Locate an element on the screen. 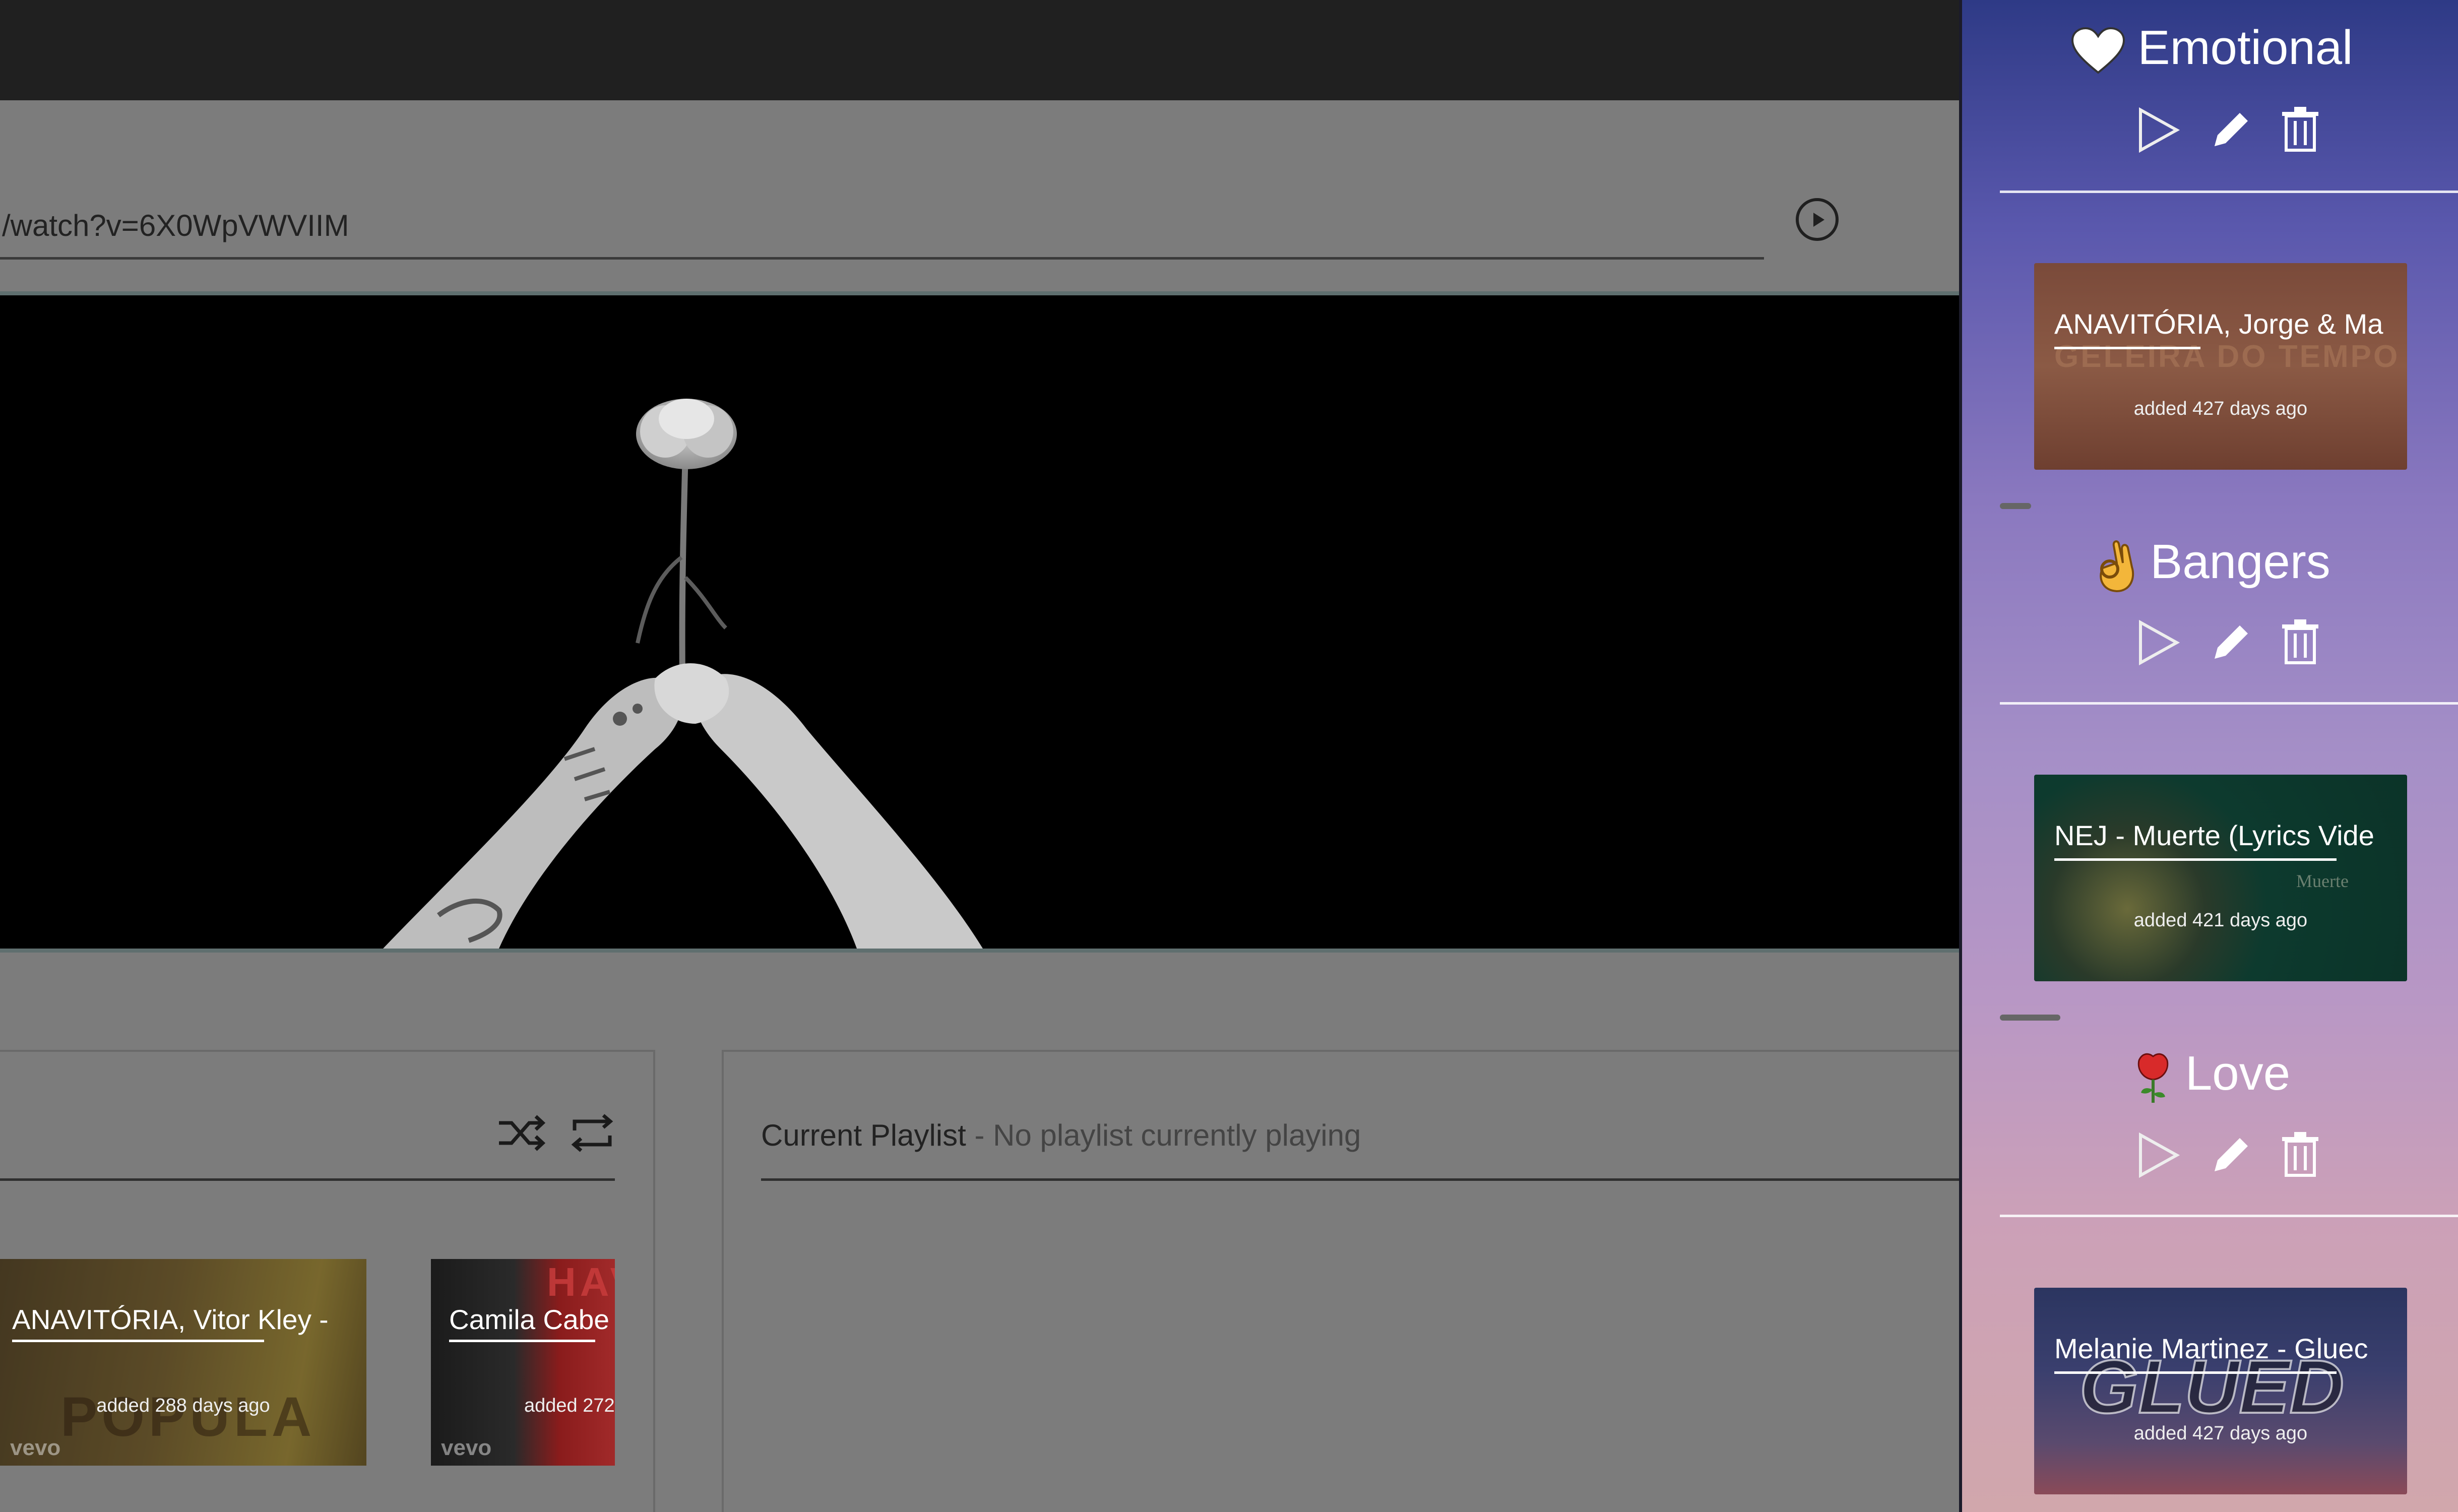 The image size is (2458, 1512). shuffle-icon is located at coordinates (522, 1133).